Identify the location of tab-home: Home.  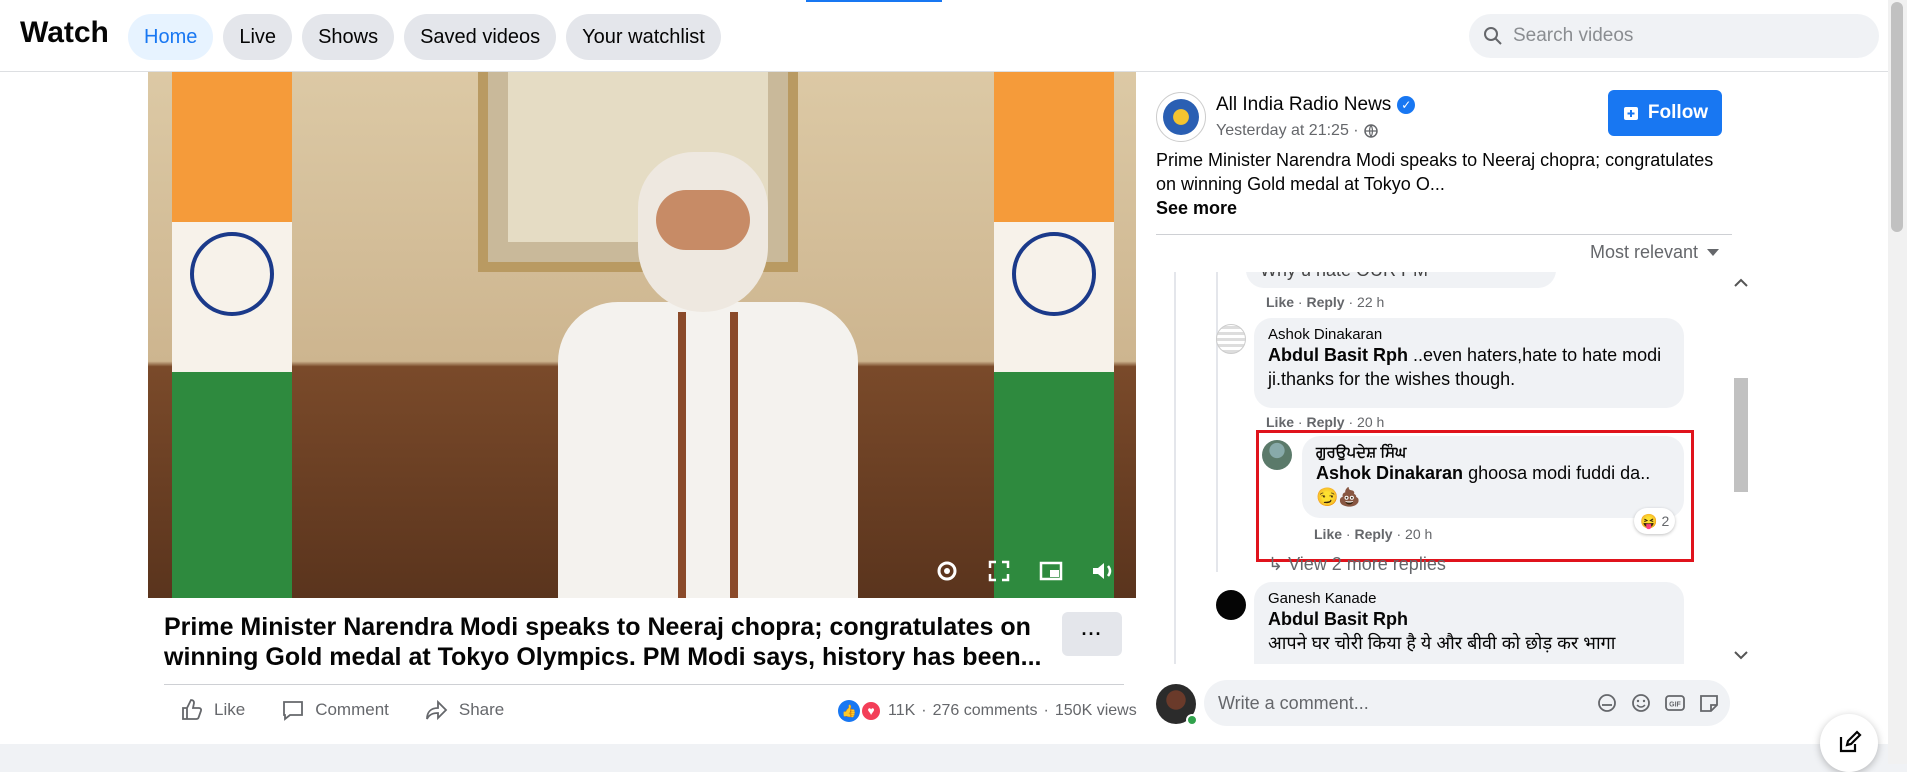
(171, 37).